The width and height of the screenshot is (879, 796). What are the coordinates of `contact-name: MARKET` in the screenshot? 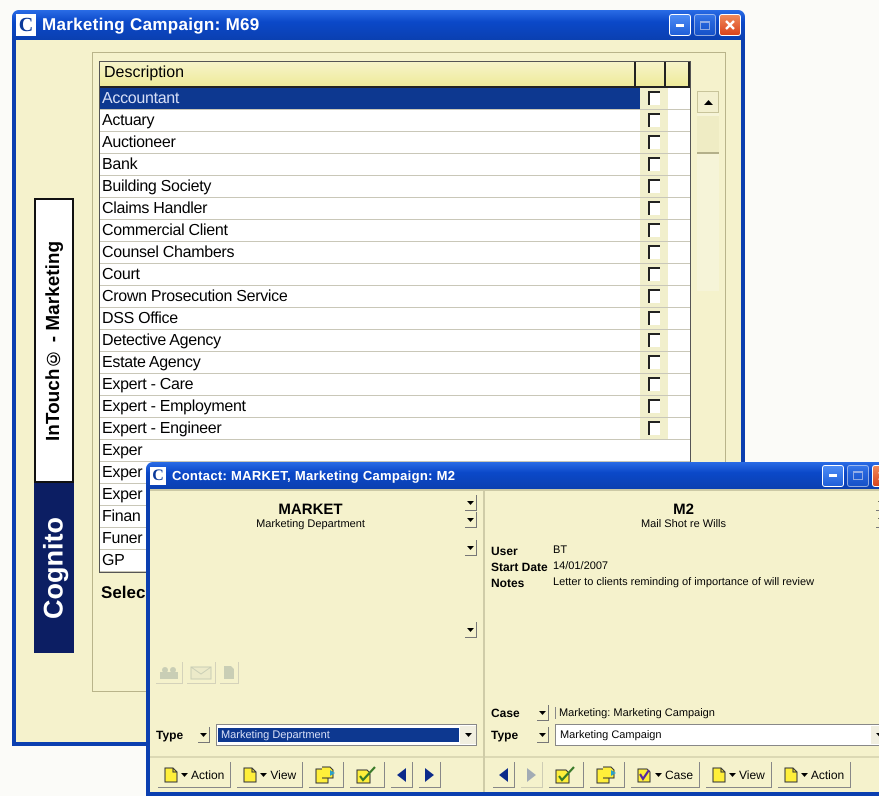 It's located at (310, 509).